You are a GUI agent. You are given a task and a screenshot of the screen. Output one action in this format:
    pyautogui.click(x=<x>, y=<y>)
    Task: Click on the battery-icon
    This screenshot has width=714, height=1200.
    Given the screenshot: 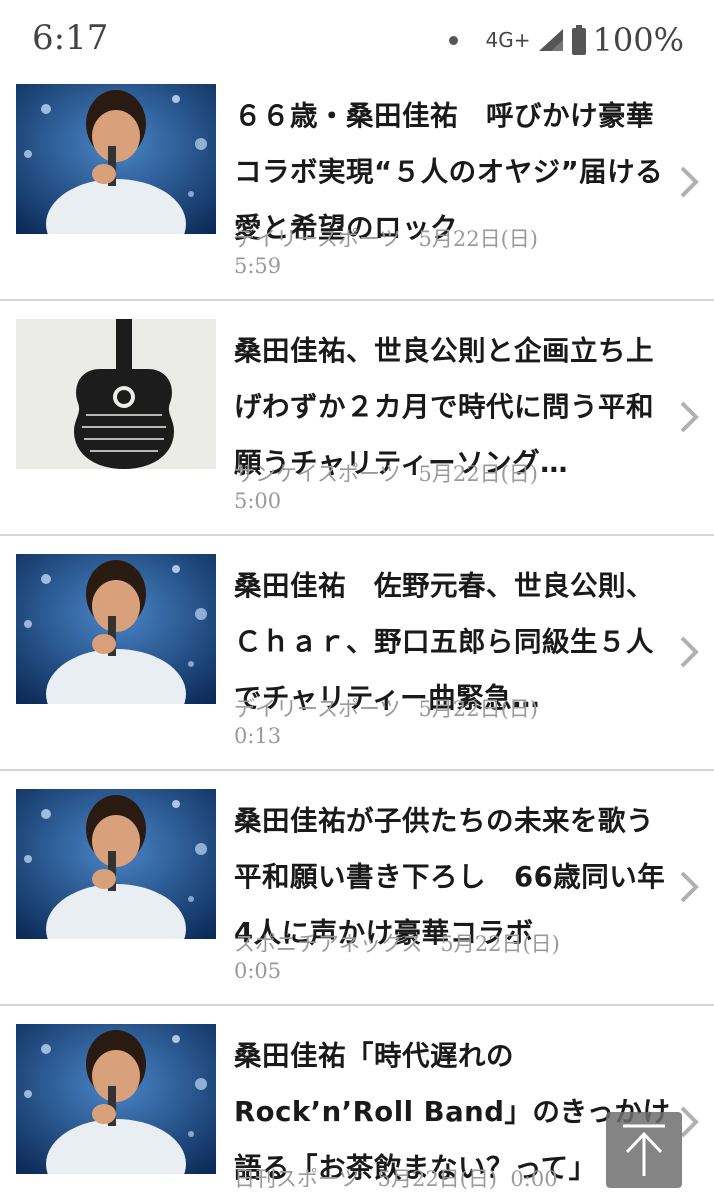 What is the action you would take?
    pyautogui.click(x=579, y=40)
    